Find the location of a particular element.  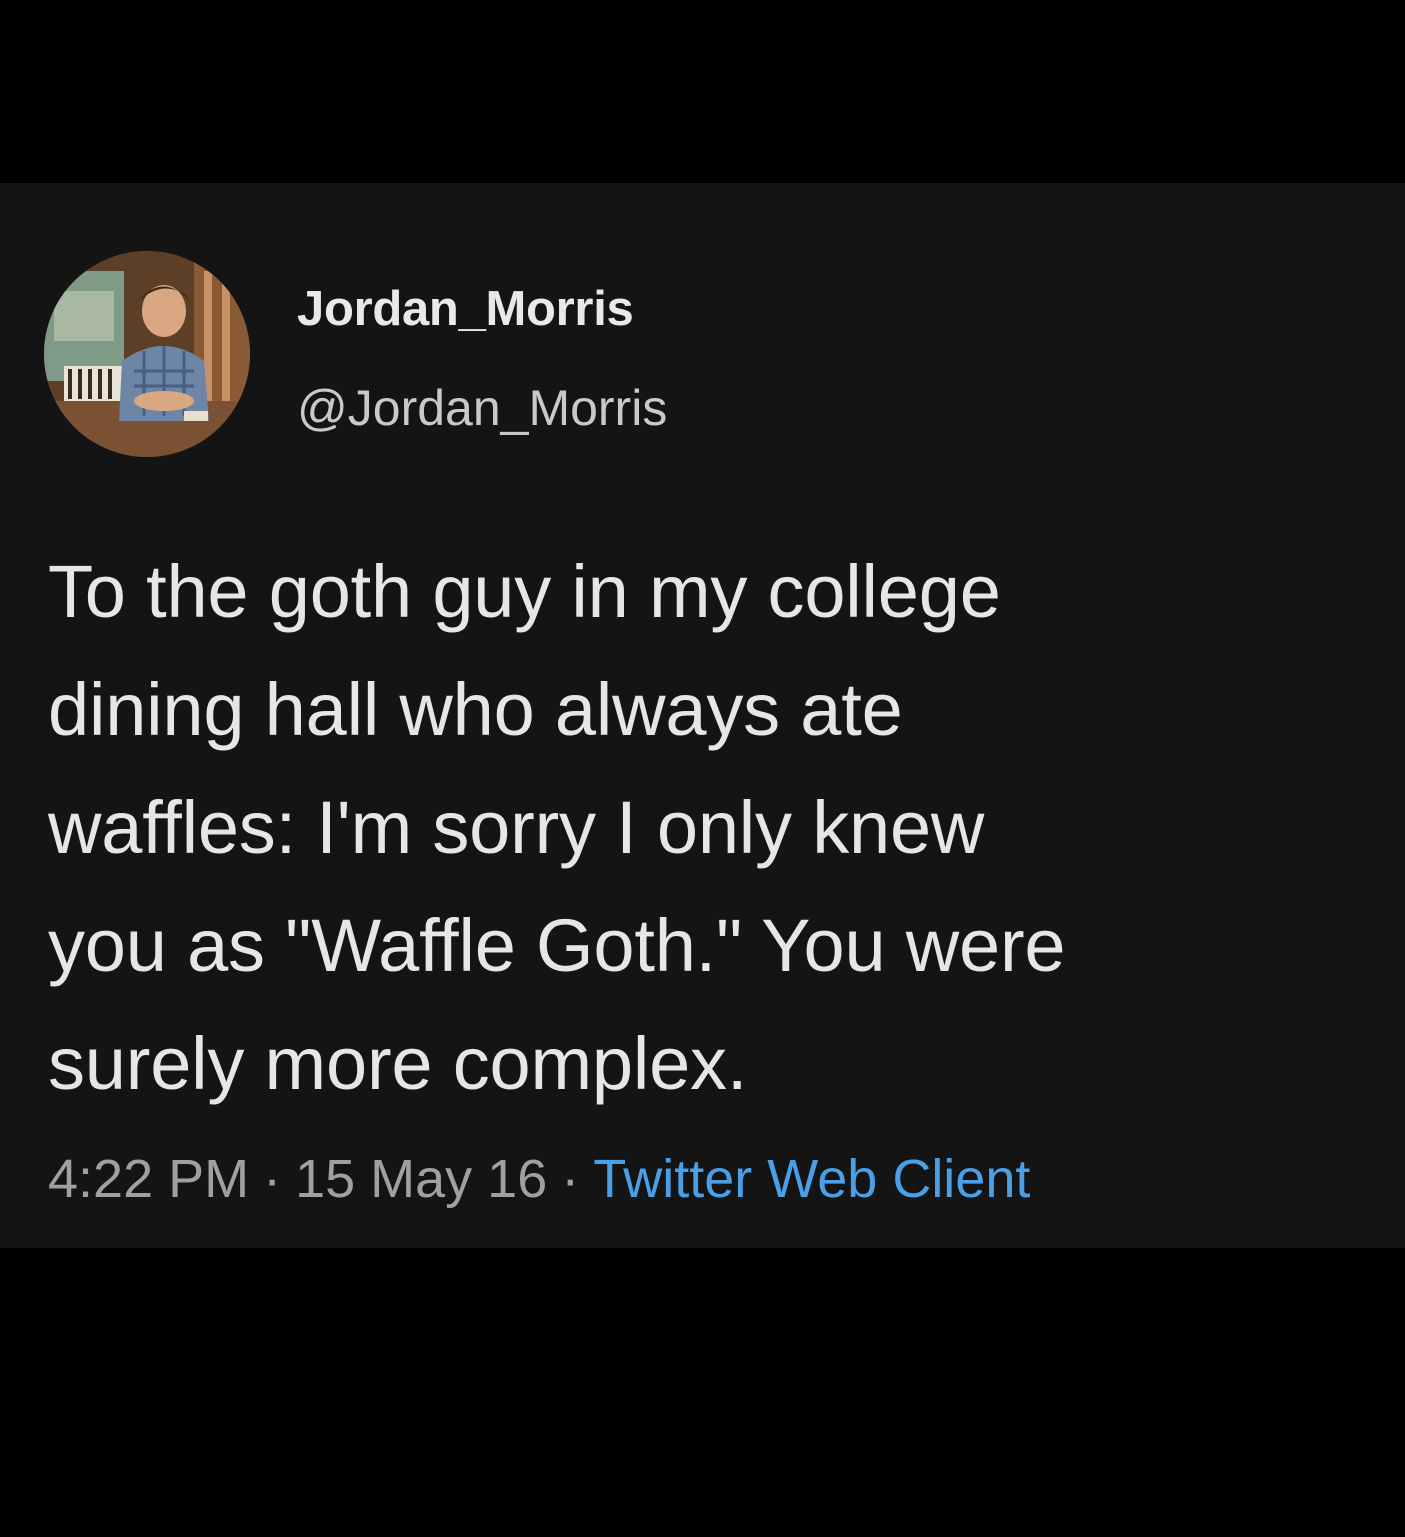

tweet-time: 4:22 PM is located at coordinates (148, 1179).